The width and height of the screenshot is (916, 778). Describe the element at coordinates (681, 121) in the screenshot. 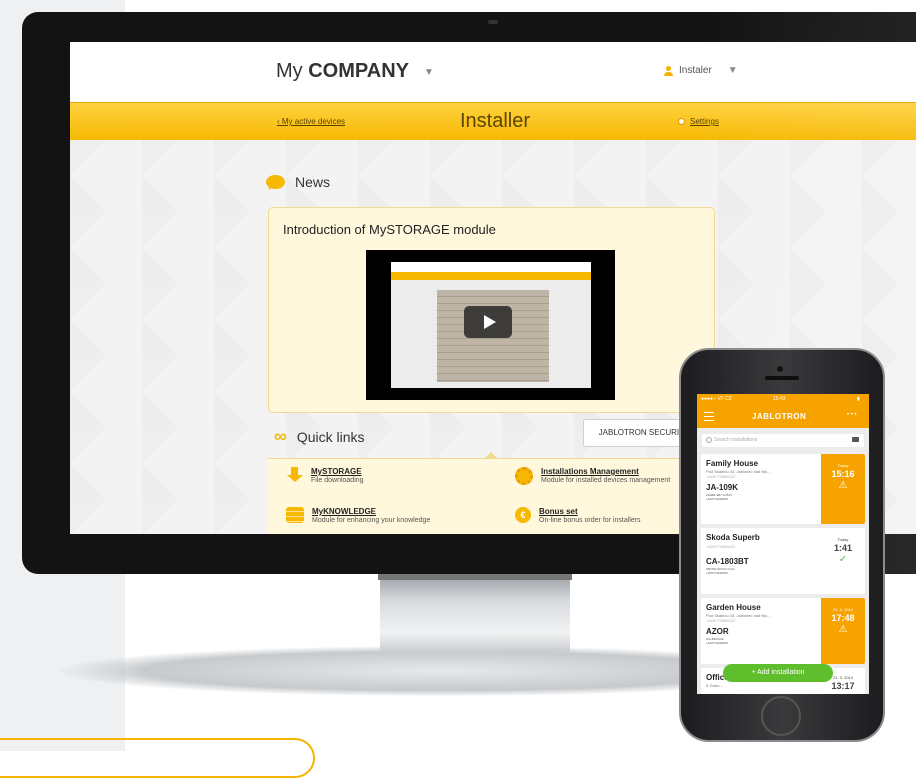

I see `settings-gear-icon` at that location.